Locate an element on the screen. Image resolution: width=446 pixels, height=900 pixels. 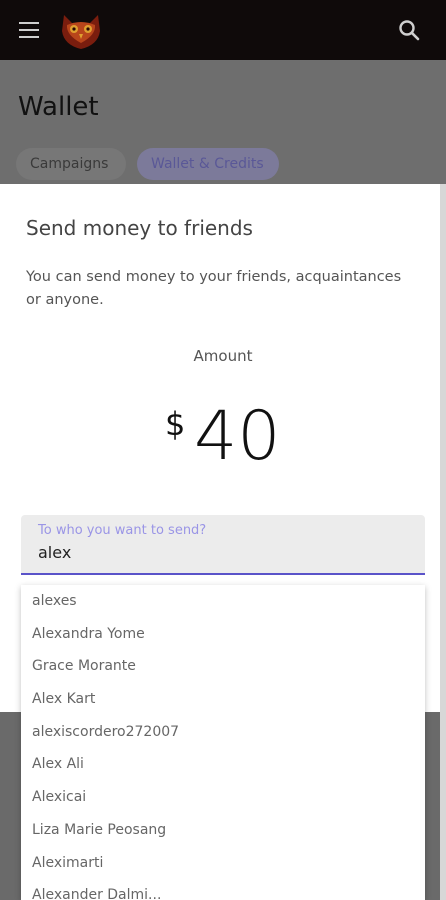
tab-campaigns: Campaigns is located at coordinates (71, 164).